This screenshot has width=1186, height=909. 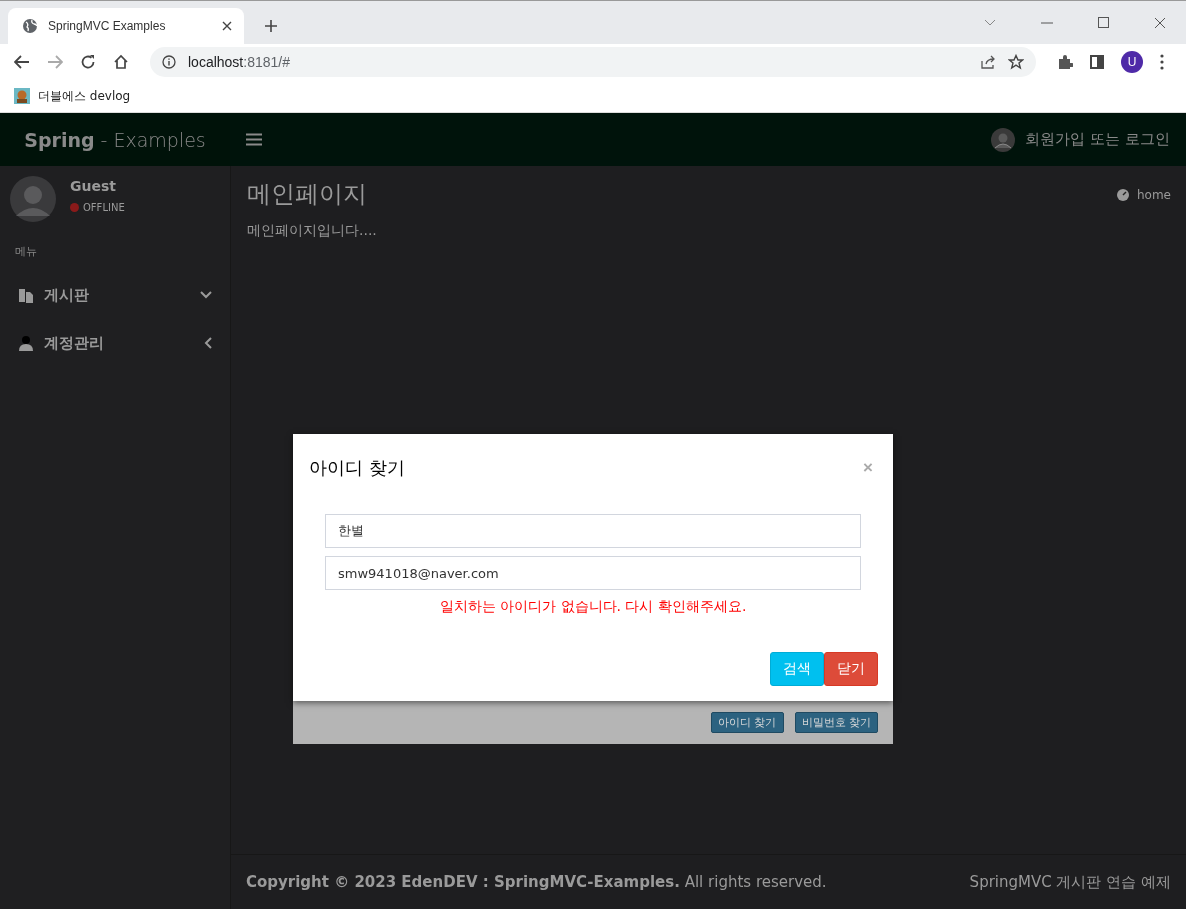 What do you see at coordinates (22, 96) in the screenshot?
I see `bookmark-favicon-icon` at bounding box center [22, 96].